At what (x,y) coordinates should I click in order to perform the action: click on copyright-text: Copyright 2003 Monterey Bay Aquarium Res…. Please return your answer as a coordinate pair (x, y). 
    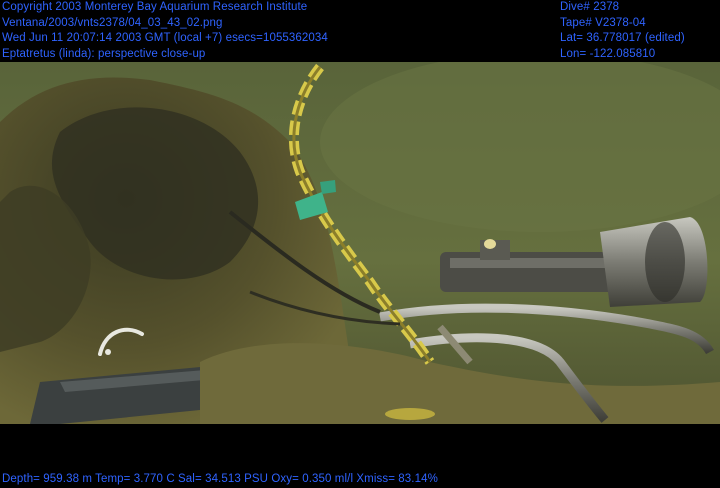
    Looking at the image, I should click on (155, 7).